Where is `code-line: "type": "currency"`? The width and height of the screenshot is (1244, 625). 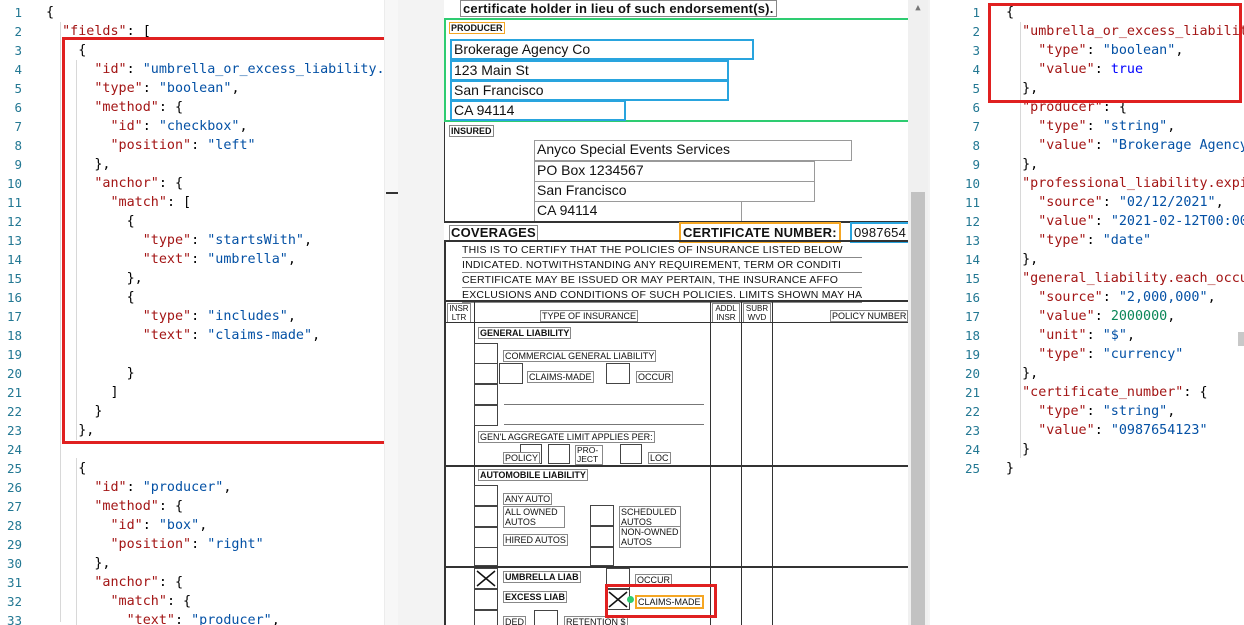 code-line: "type": "currency" is located at coordinates (1125, 354).